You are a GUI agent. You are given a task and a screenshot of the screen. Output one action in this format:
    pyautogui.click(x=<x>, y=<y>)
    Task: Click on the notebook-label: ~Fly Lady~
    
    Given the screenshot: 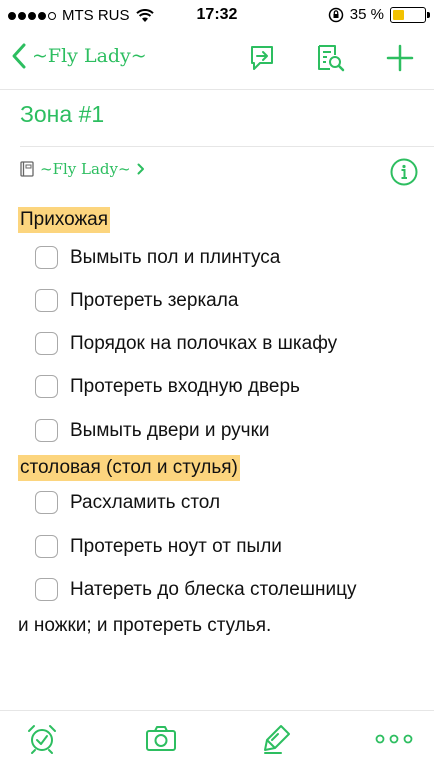 What is the action you would take?
    pyautogui.click(x=85, y=169)
    